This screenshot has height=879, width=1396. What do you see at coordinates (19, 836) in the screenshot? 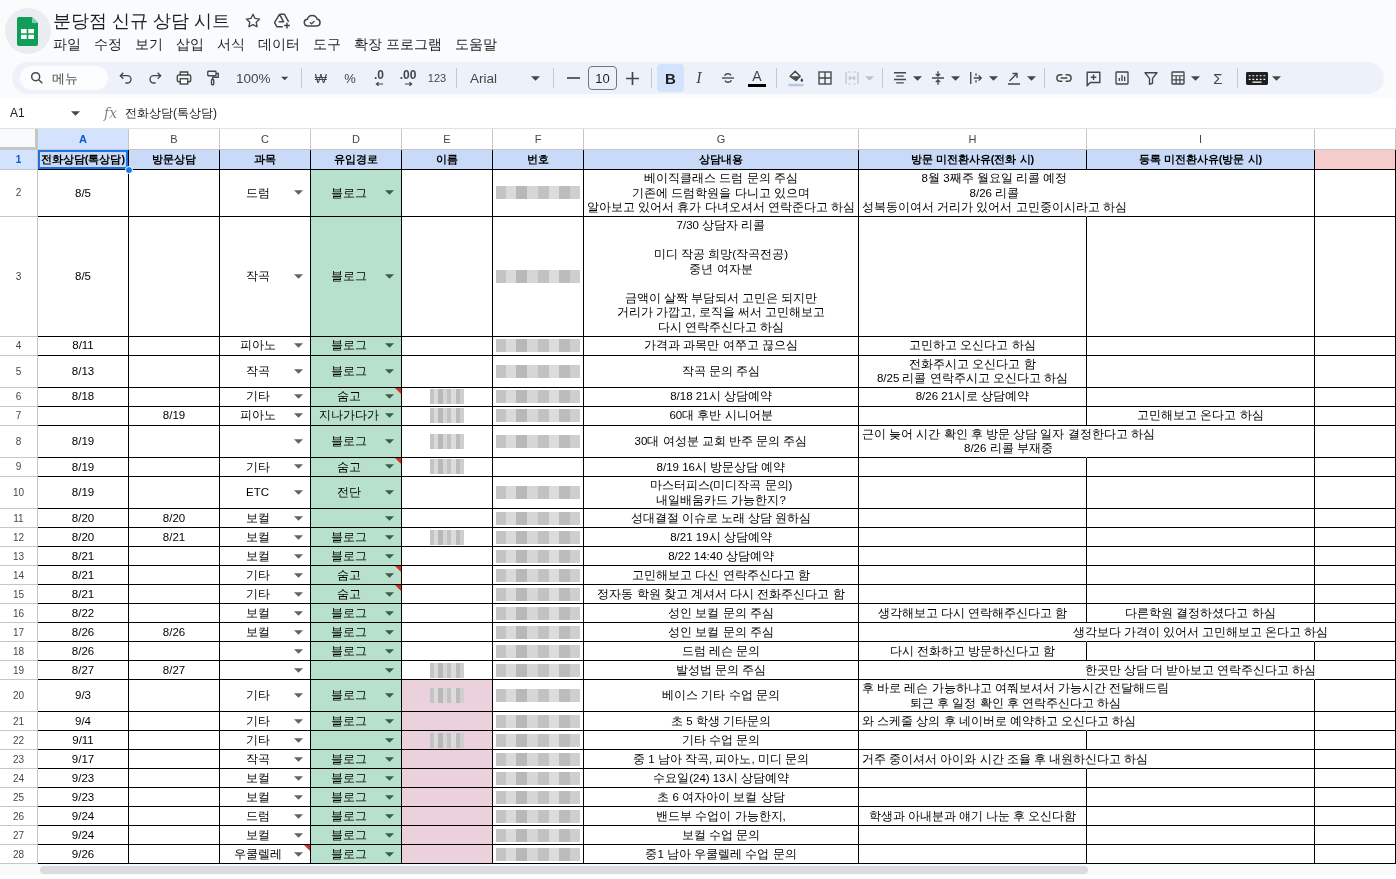
I see `row-number: 27` at bounding box center [19, 836].